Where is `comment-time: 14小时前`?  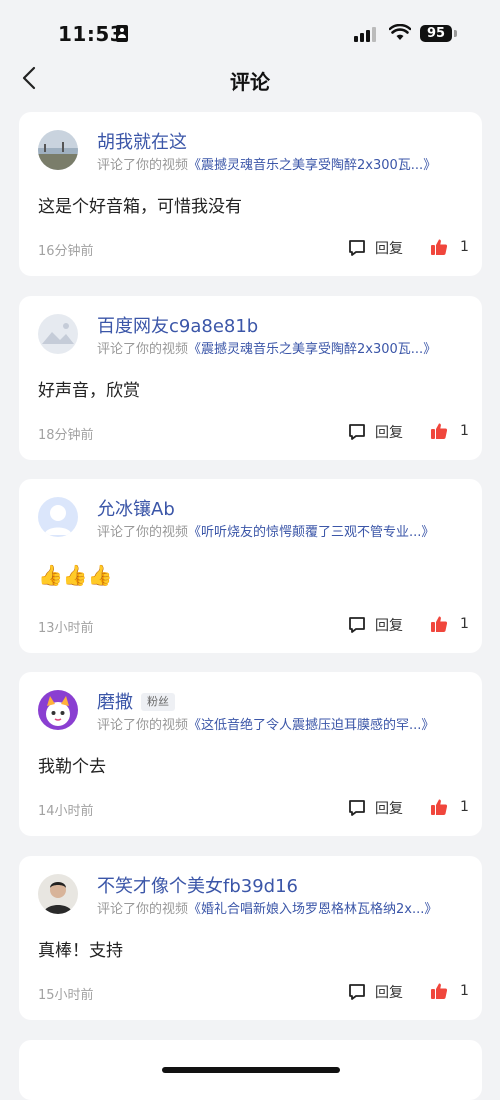 comment-time: 14小时前 is located at coordinates (66, 811).